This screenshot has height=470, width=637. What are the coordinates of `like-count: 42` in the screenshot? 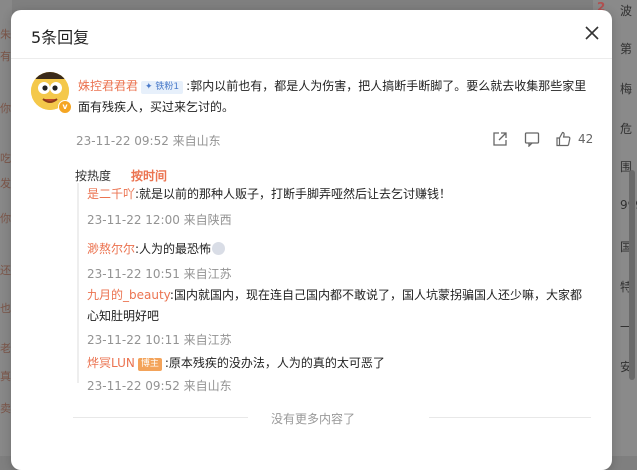 It's located at (586, 139).